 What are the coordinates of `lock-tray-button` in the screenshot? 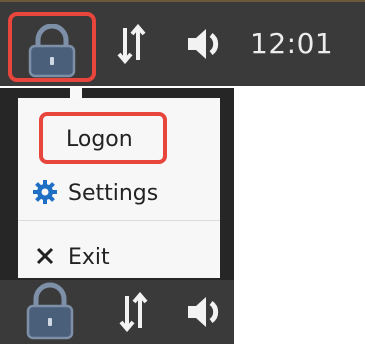 It's located at (52, 47).